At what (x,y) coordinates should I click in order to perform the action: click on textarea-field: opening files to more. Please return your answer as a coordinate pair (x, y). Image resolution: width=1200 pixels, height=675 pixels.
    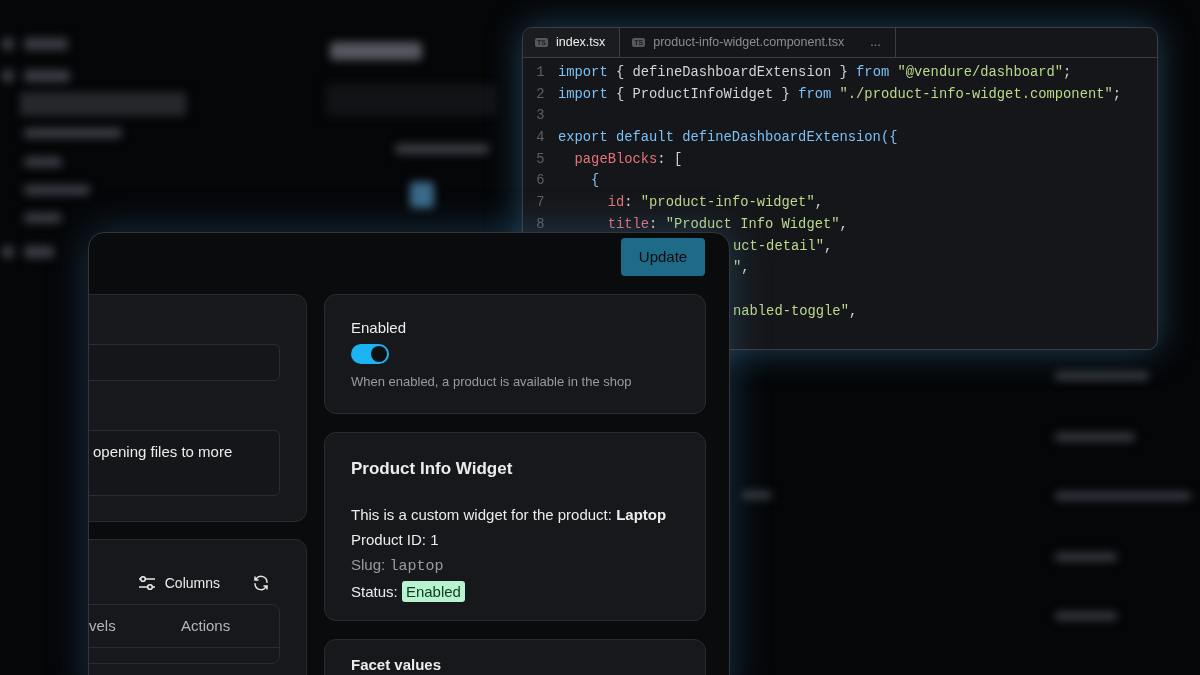
    Looking at the image, I should click on (184, 463).